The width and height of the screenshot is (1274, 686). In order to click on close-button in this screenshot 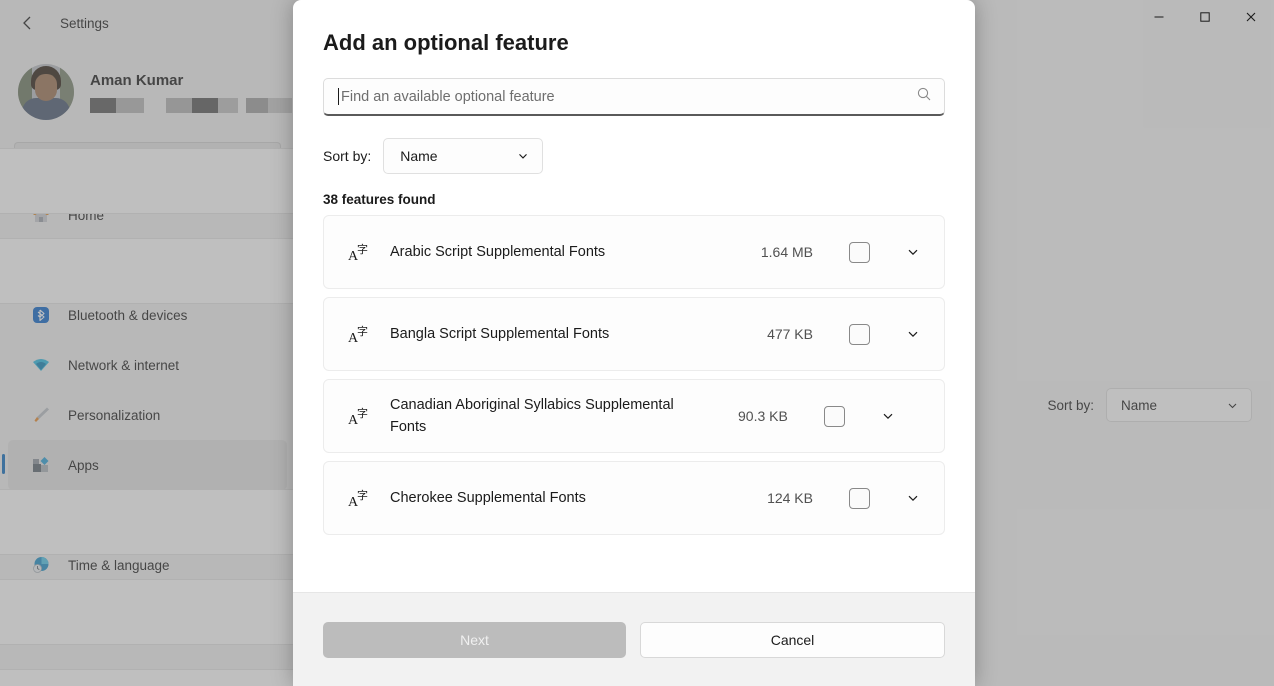, I will do `click(1251, 17)`.